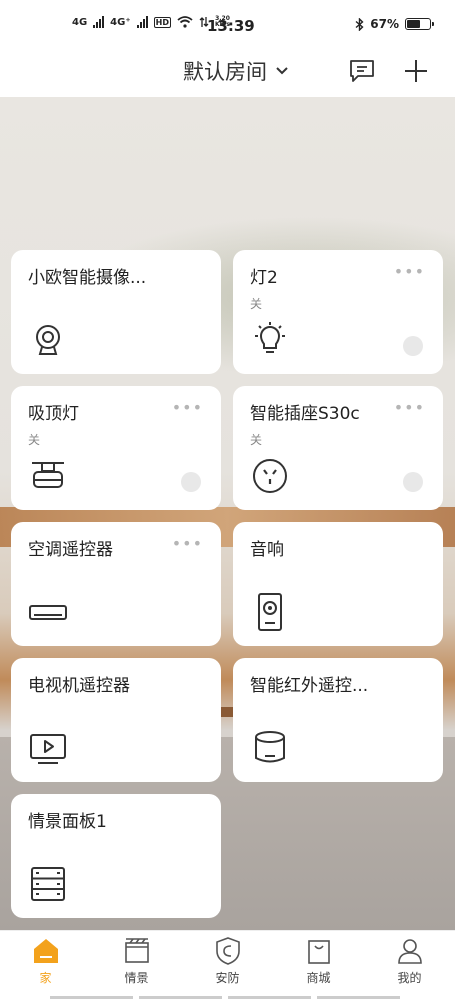 The width and height of the screenshot is (455, 1001). I want to click on room-selector: 默认房间, so click(236, 71).